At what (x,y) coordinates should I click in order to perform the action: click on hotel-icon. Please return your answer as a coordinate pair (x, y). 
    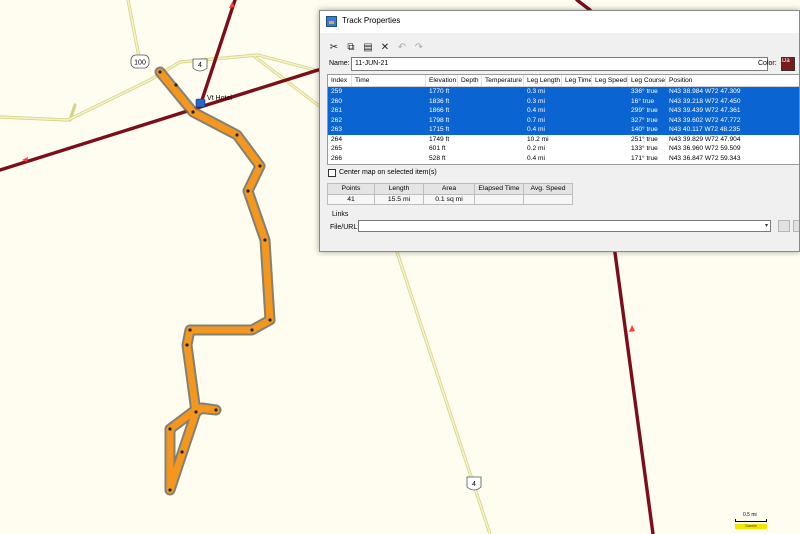
    Looking at the image, I should click on (200, 103).